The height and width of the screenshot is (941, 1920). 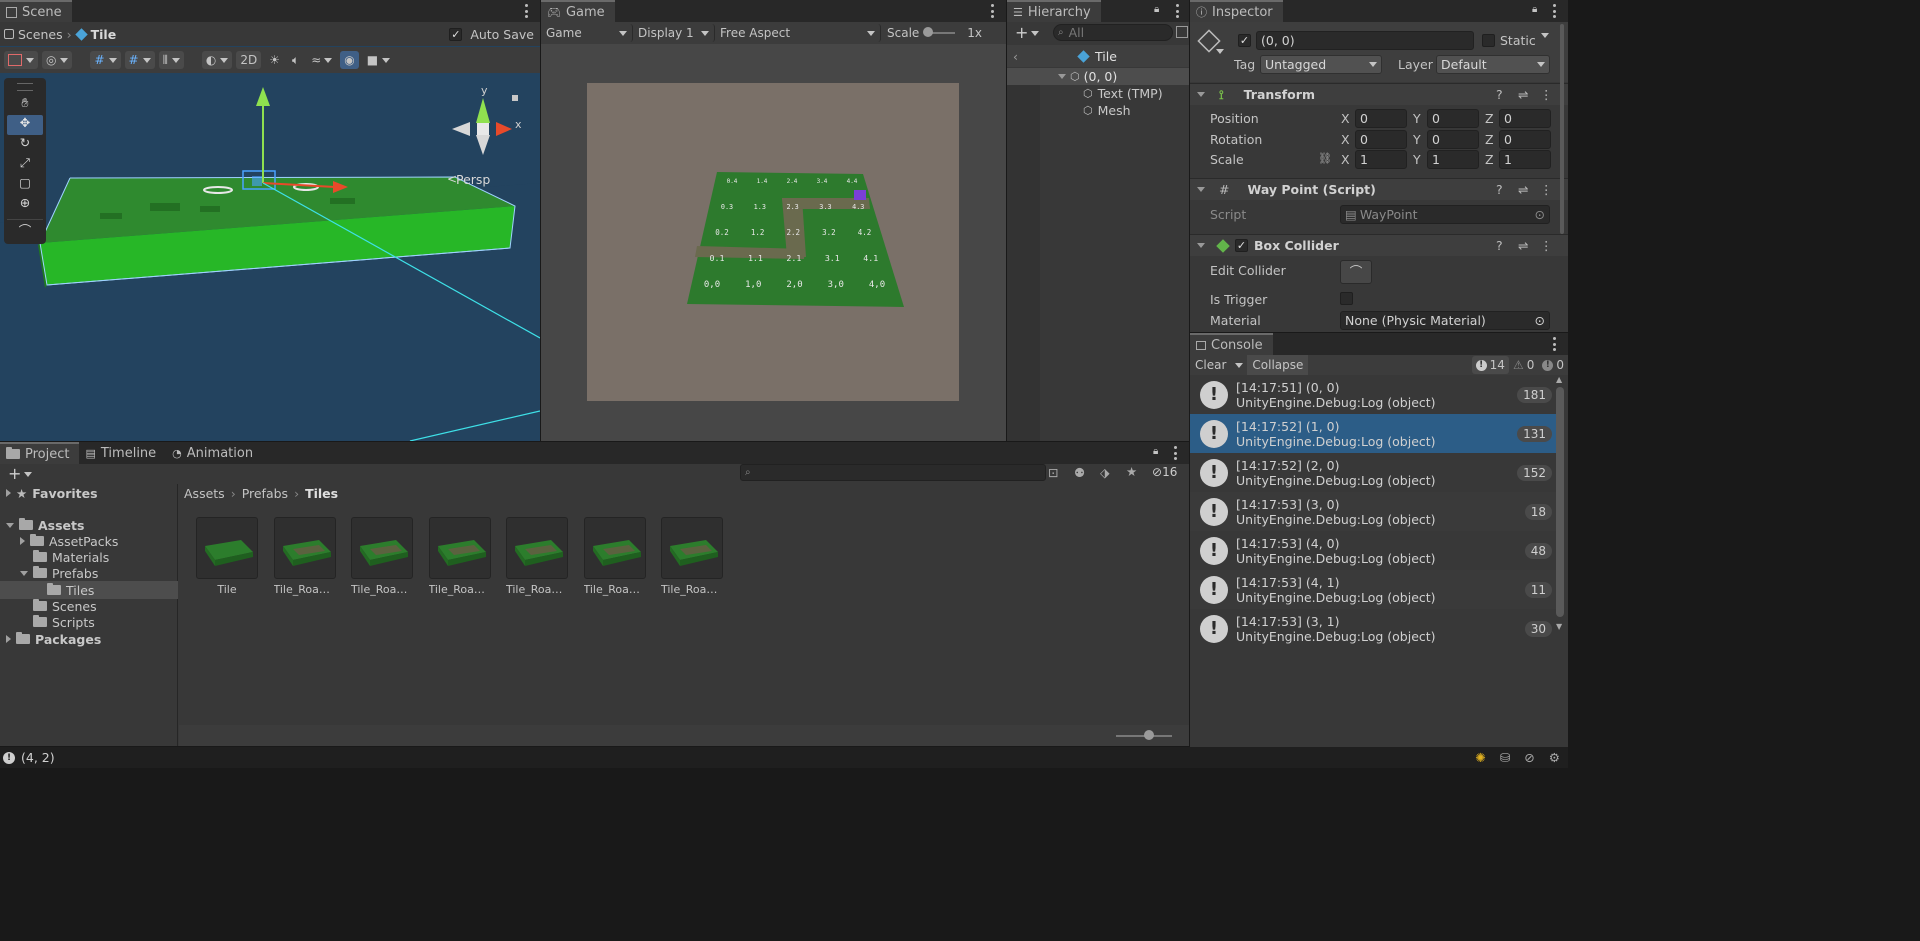 What do you see at coordinates (57, 60) in the screenshot?
I see `globe-button: ◎` at bounding box center [57, 60].